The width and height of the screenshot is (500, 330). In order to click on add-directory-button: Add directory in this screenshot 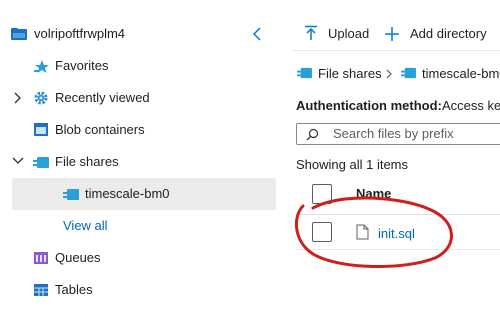, I will do `click(442, 34)`.